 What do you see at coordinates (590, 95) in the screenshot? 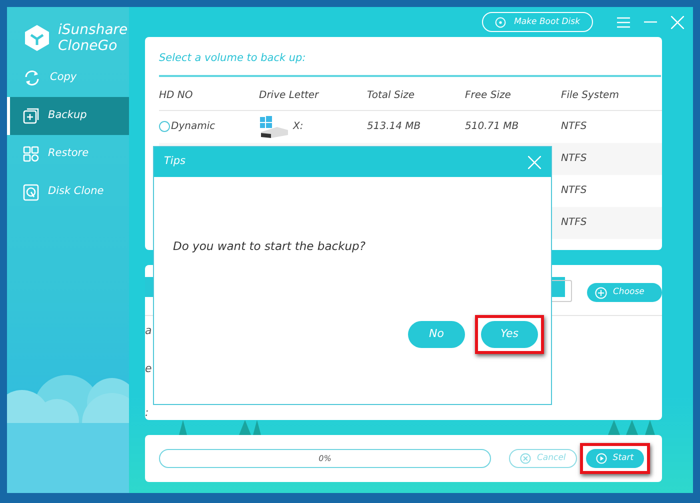
I see `column-header: File System` at bounding box center [590, 95].